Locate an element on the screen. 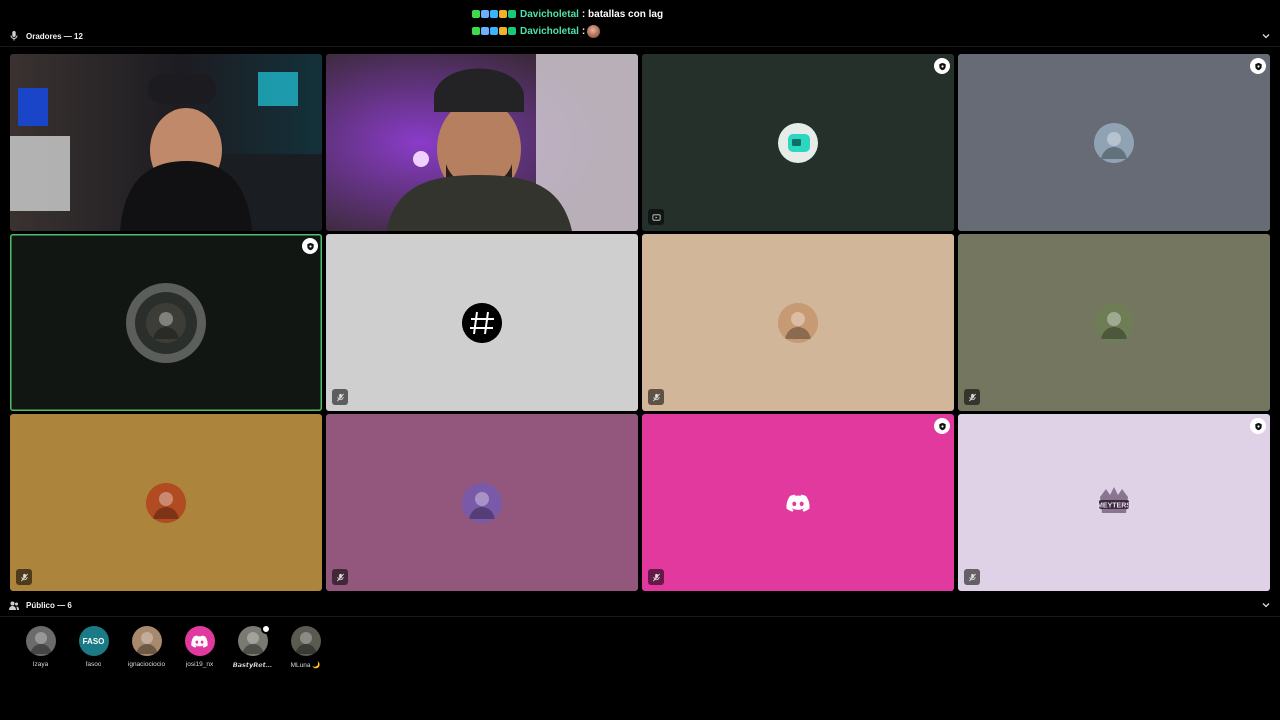 Image resolution: width=1280 pixels, height=720 pixels. audience-name: josi19_nx is located at coordinates (199, 664).